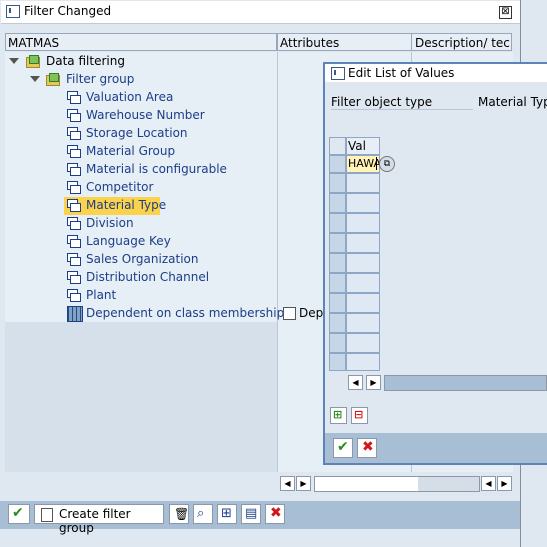 This screenshot has width=547, height=547. What do you see at coordinates (85, 61) in the screenshot?
I see `tree-node-data-filtering: Data filtering` at bounding box center [85, 61].